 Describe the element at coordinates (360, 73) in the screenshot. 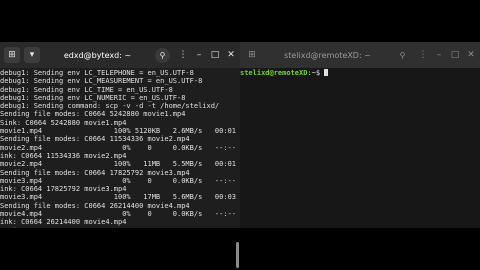

I see `shell-prompt: stelixd@remoteXD:~$` at that location.